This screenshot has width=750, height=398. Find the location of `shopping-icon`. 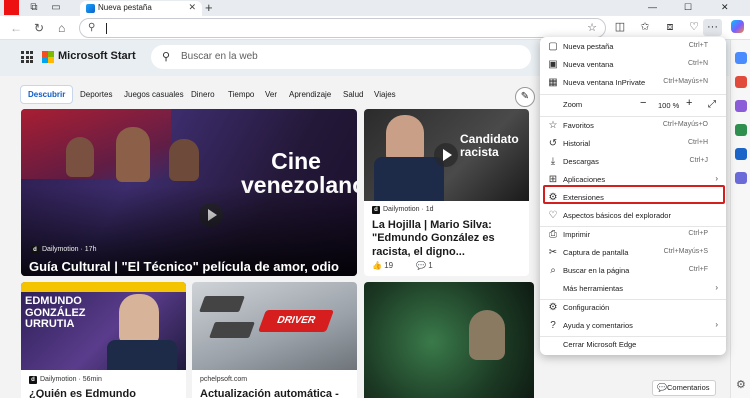

shopping-icon is located at coordinates (741, 82).